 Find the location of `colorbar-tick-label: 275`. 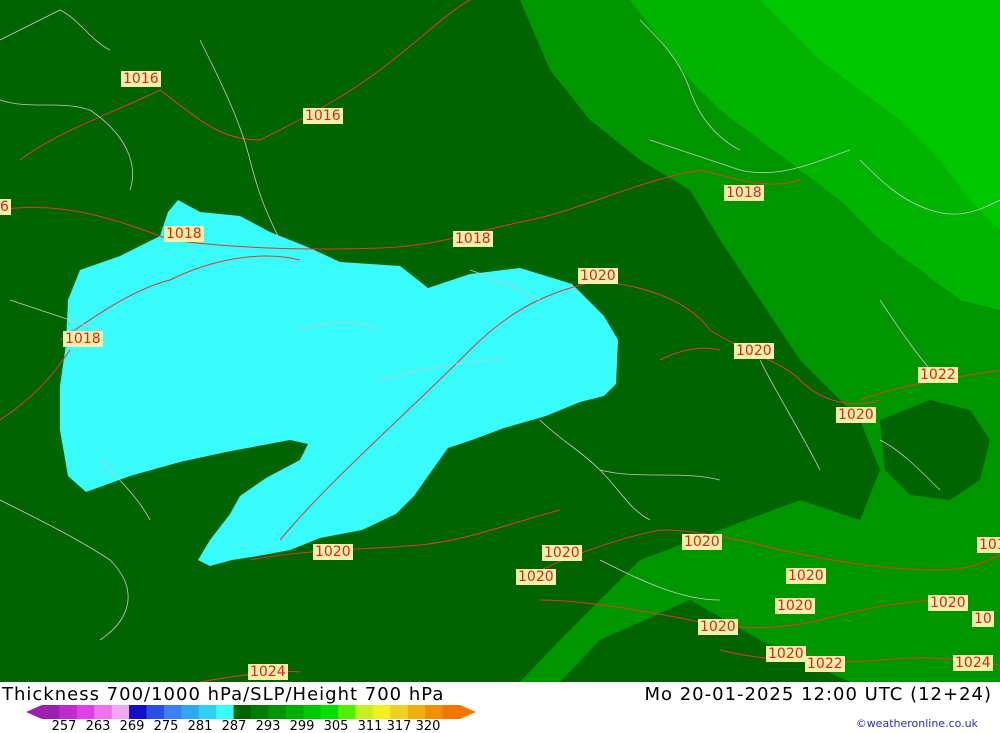

colorbar-tick-label: 275 is located at coordinates (166, 726).